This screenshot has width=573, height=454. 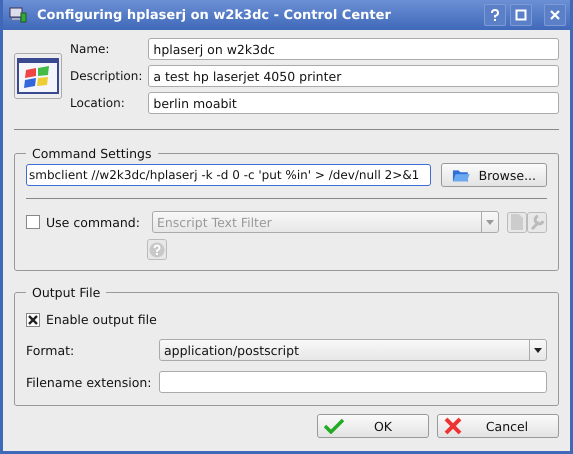 I want to click on maximize-button, so click(x=521, y=15).